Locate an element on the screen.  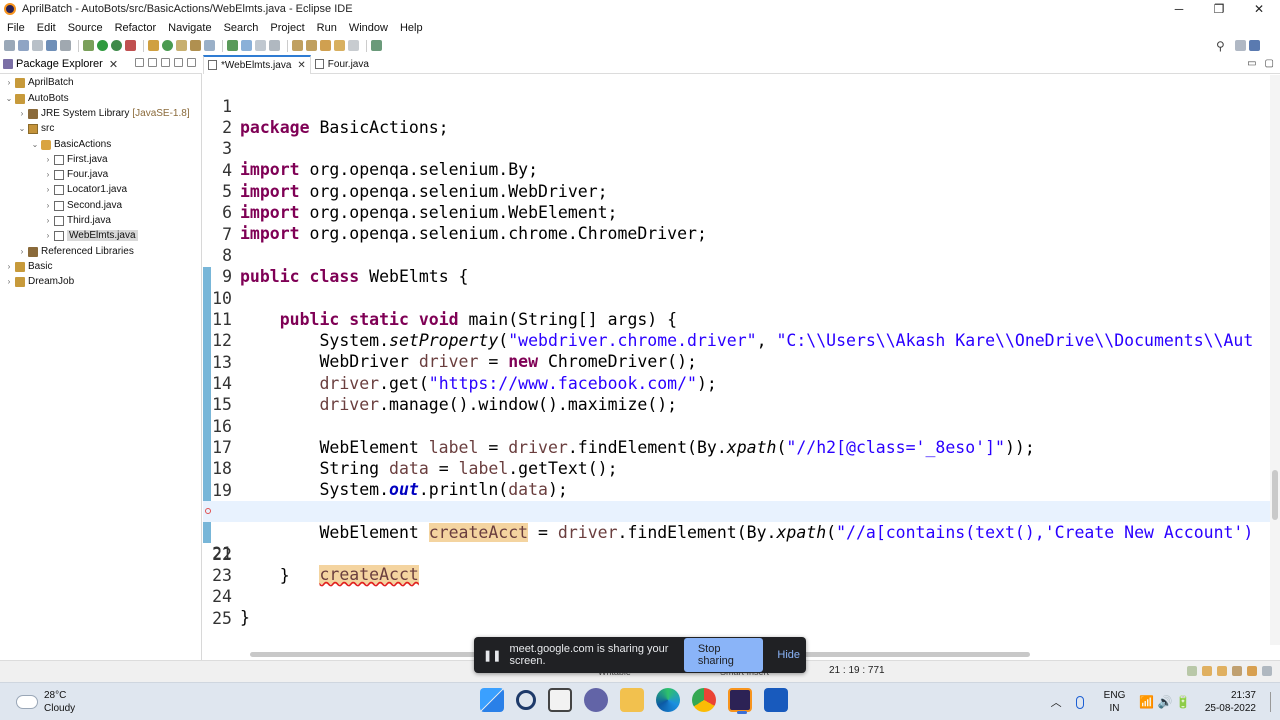
search-icon is located at coordinates (526, 700).